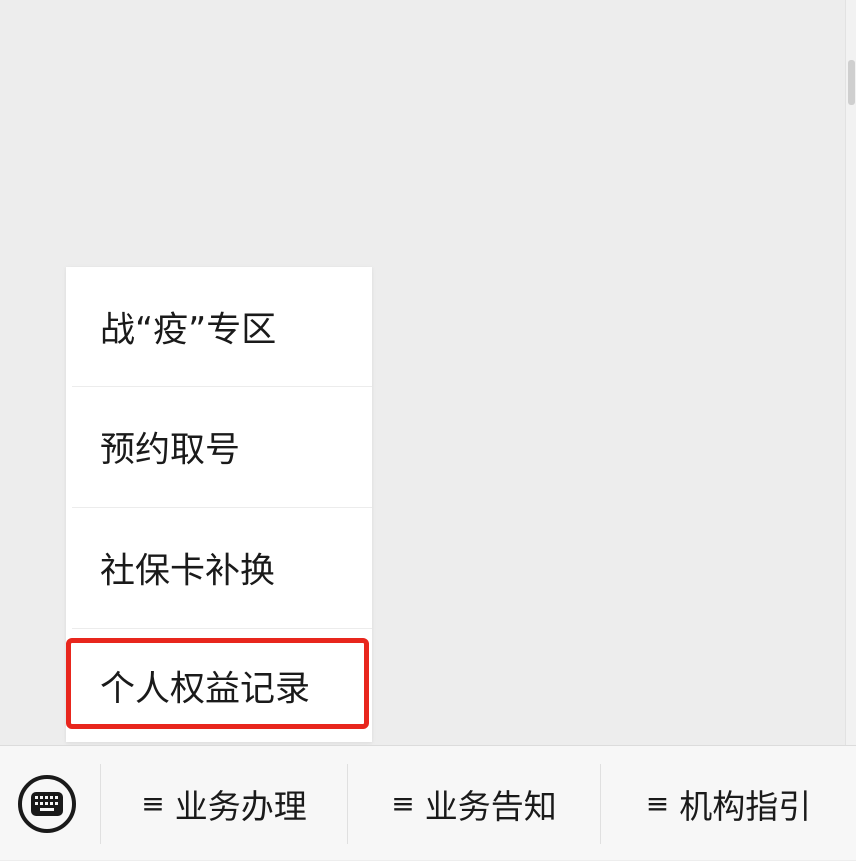  I want to click on bottom-menu-bar: ≡ 业务办理 ≡ 业务告知 ≡ 机构指引, so click(428, 802).